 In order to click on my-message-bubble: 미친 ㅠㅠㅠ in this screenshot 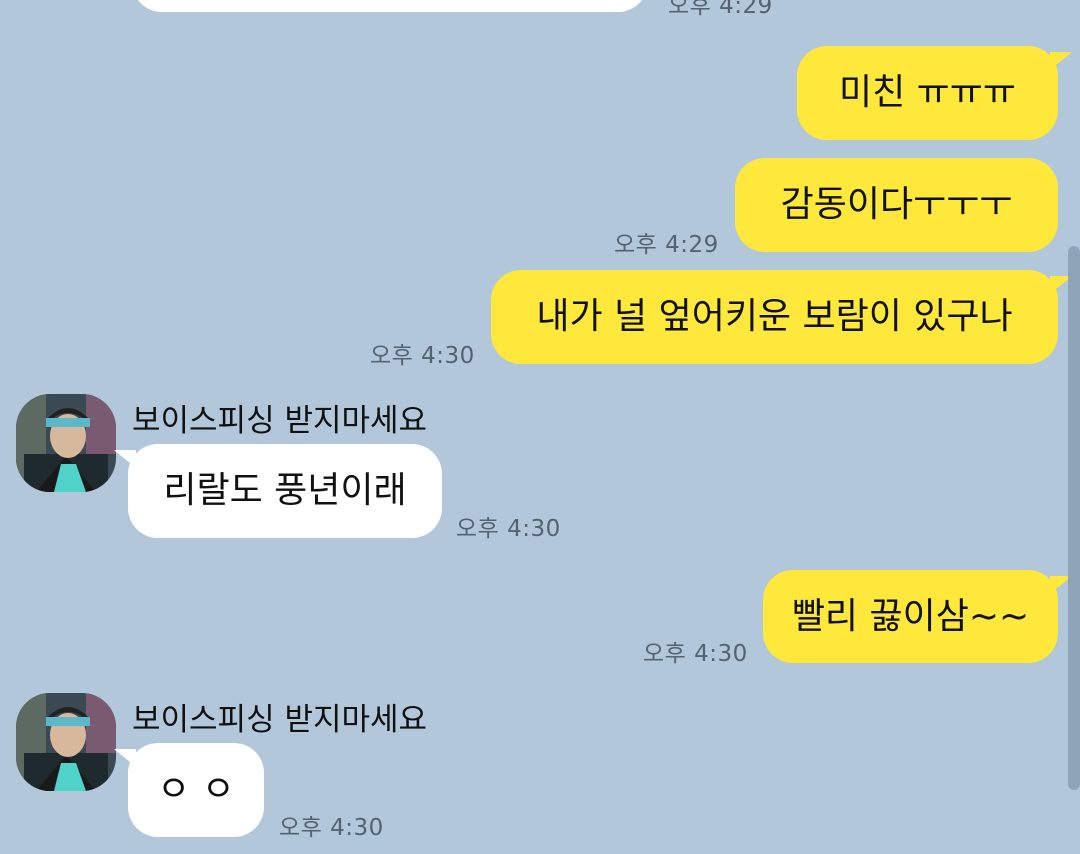, I will do `click(927, 93)`.